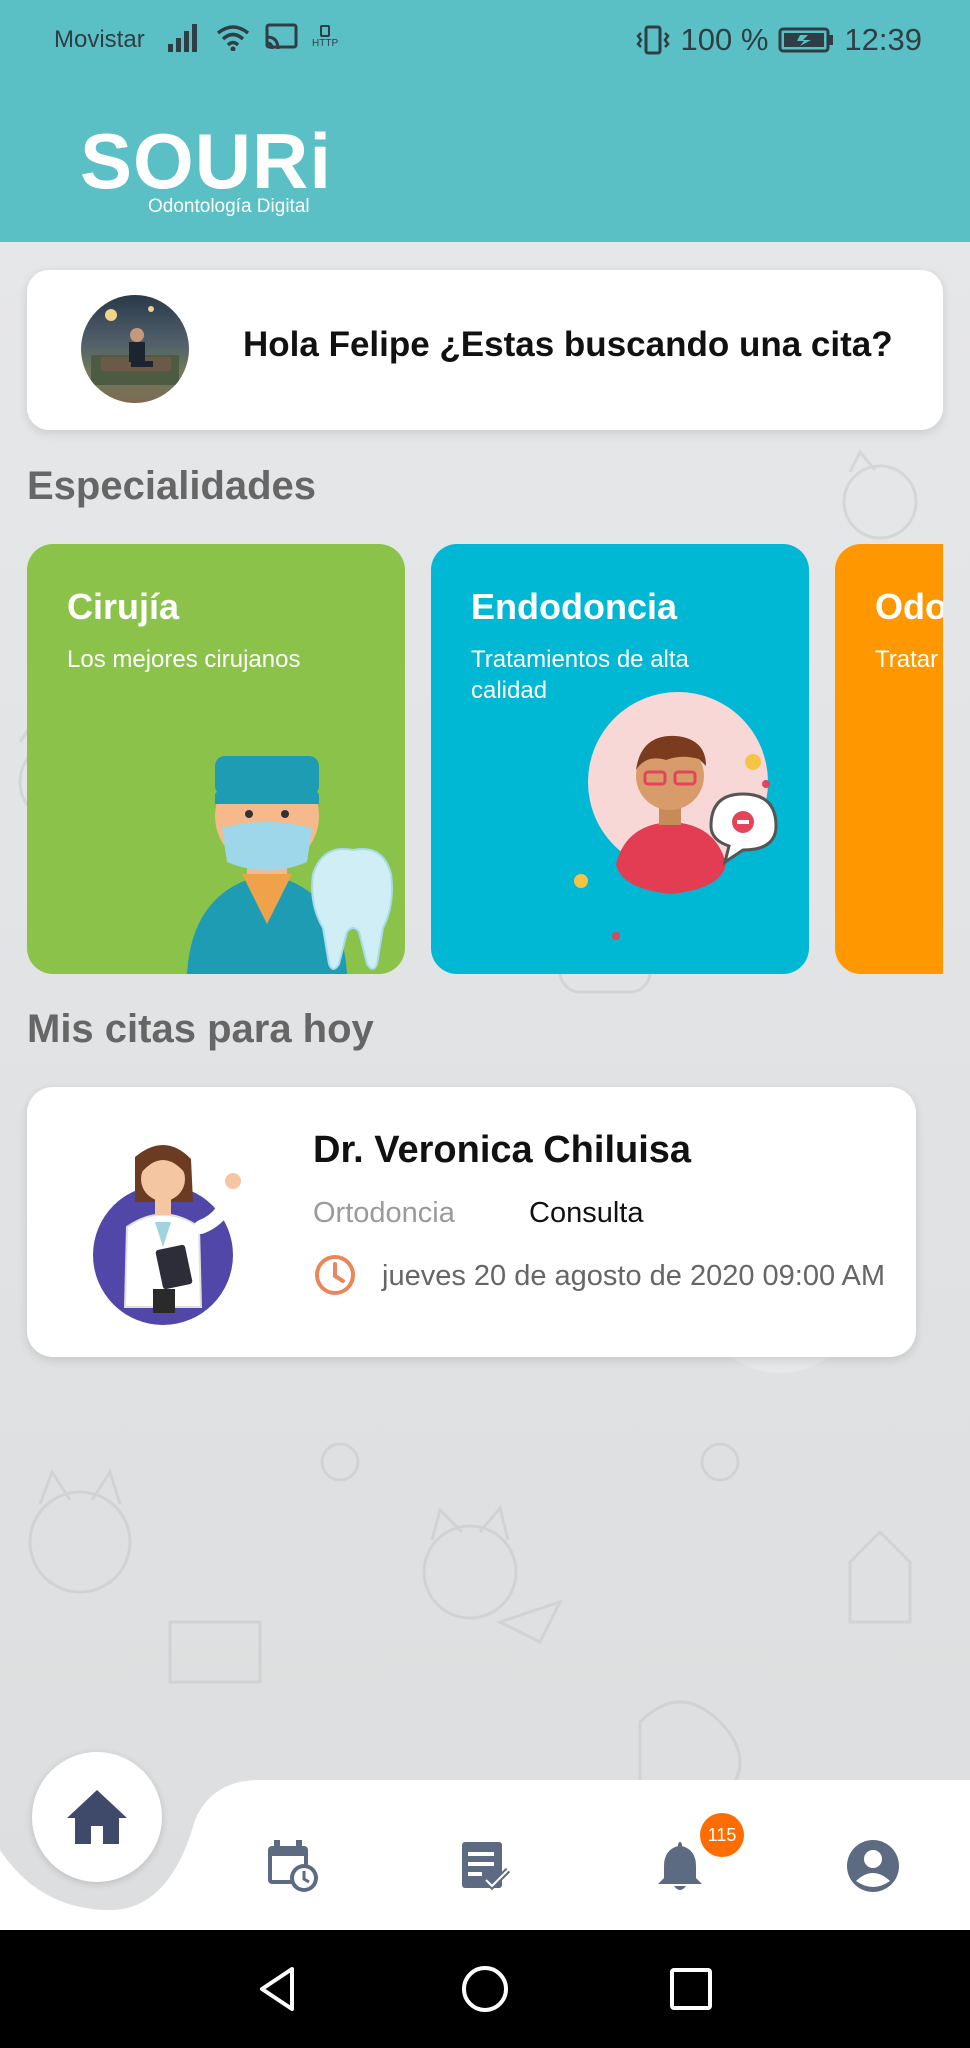 Image resolution: width=970 pixels, height=2048 pixels. Describe the element at coordinates (652, 40) in the screenshot. I see `vibrate-icon` at that location.